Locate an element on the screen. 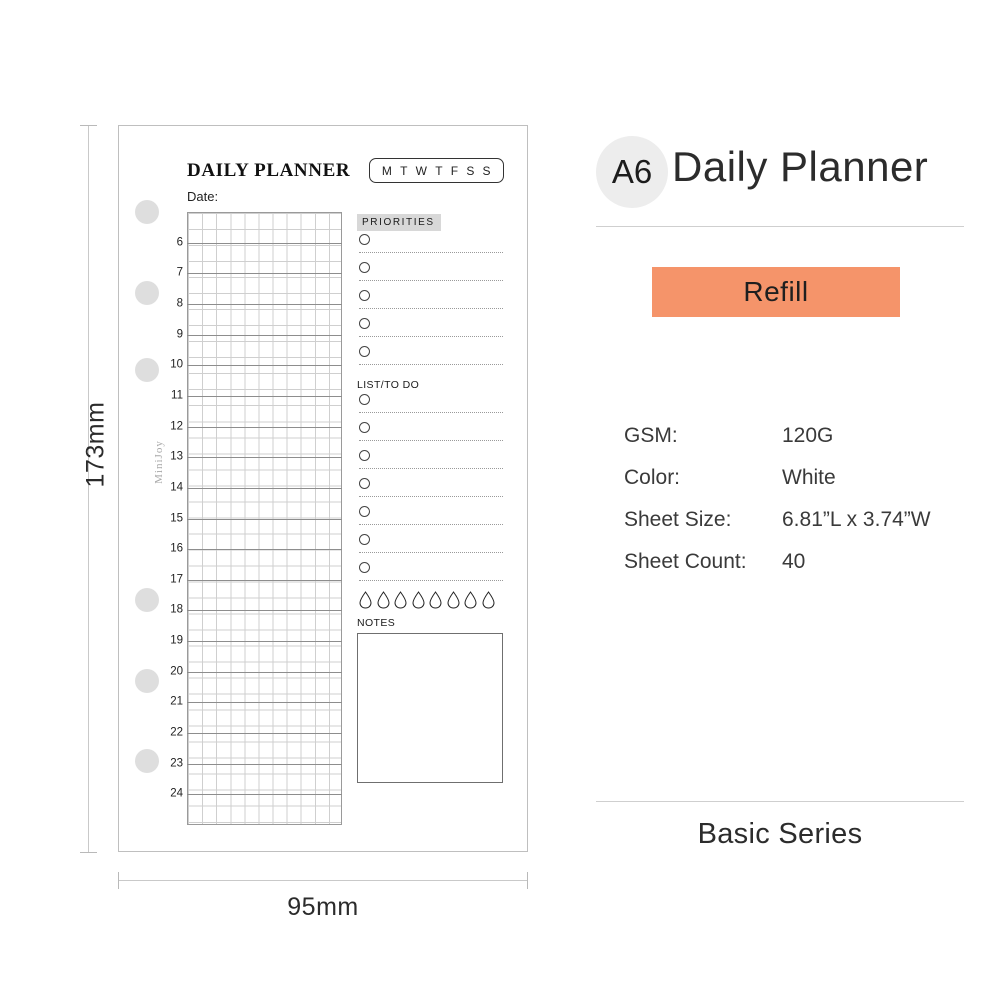 The height and width of the screenshot is (1000, 1000). planner-title: DAILY PLANNER is located at coordinates (269, 170).